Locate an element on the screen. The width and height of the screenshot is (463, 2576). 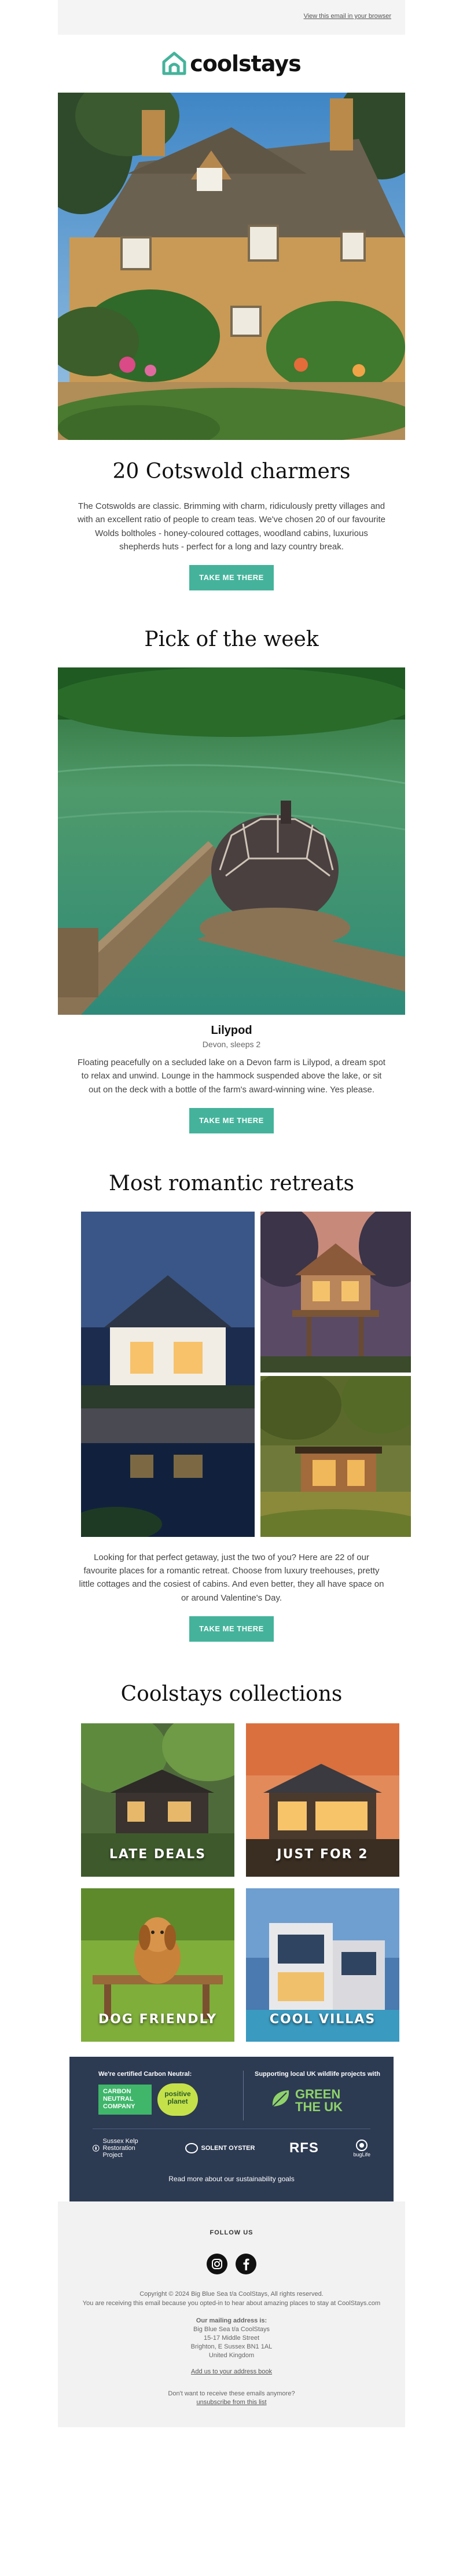
collections-heading: Coolstays collections is located at coordinates (231, 1694).